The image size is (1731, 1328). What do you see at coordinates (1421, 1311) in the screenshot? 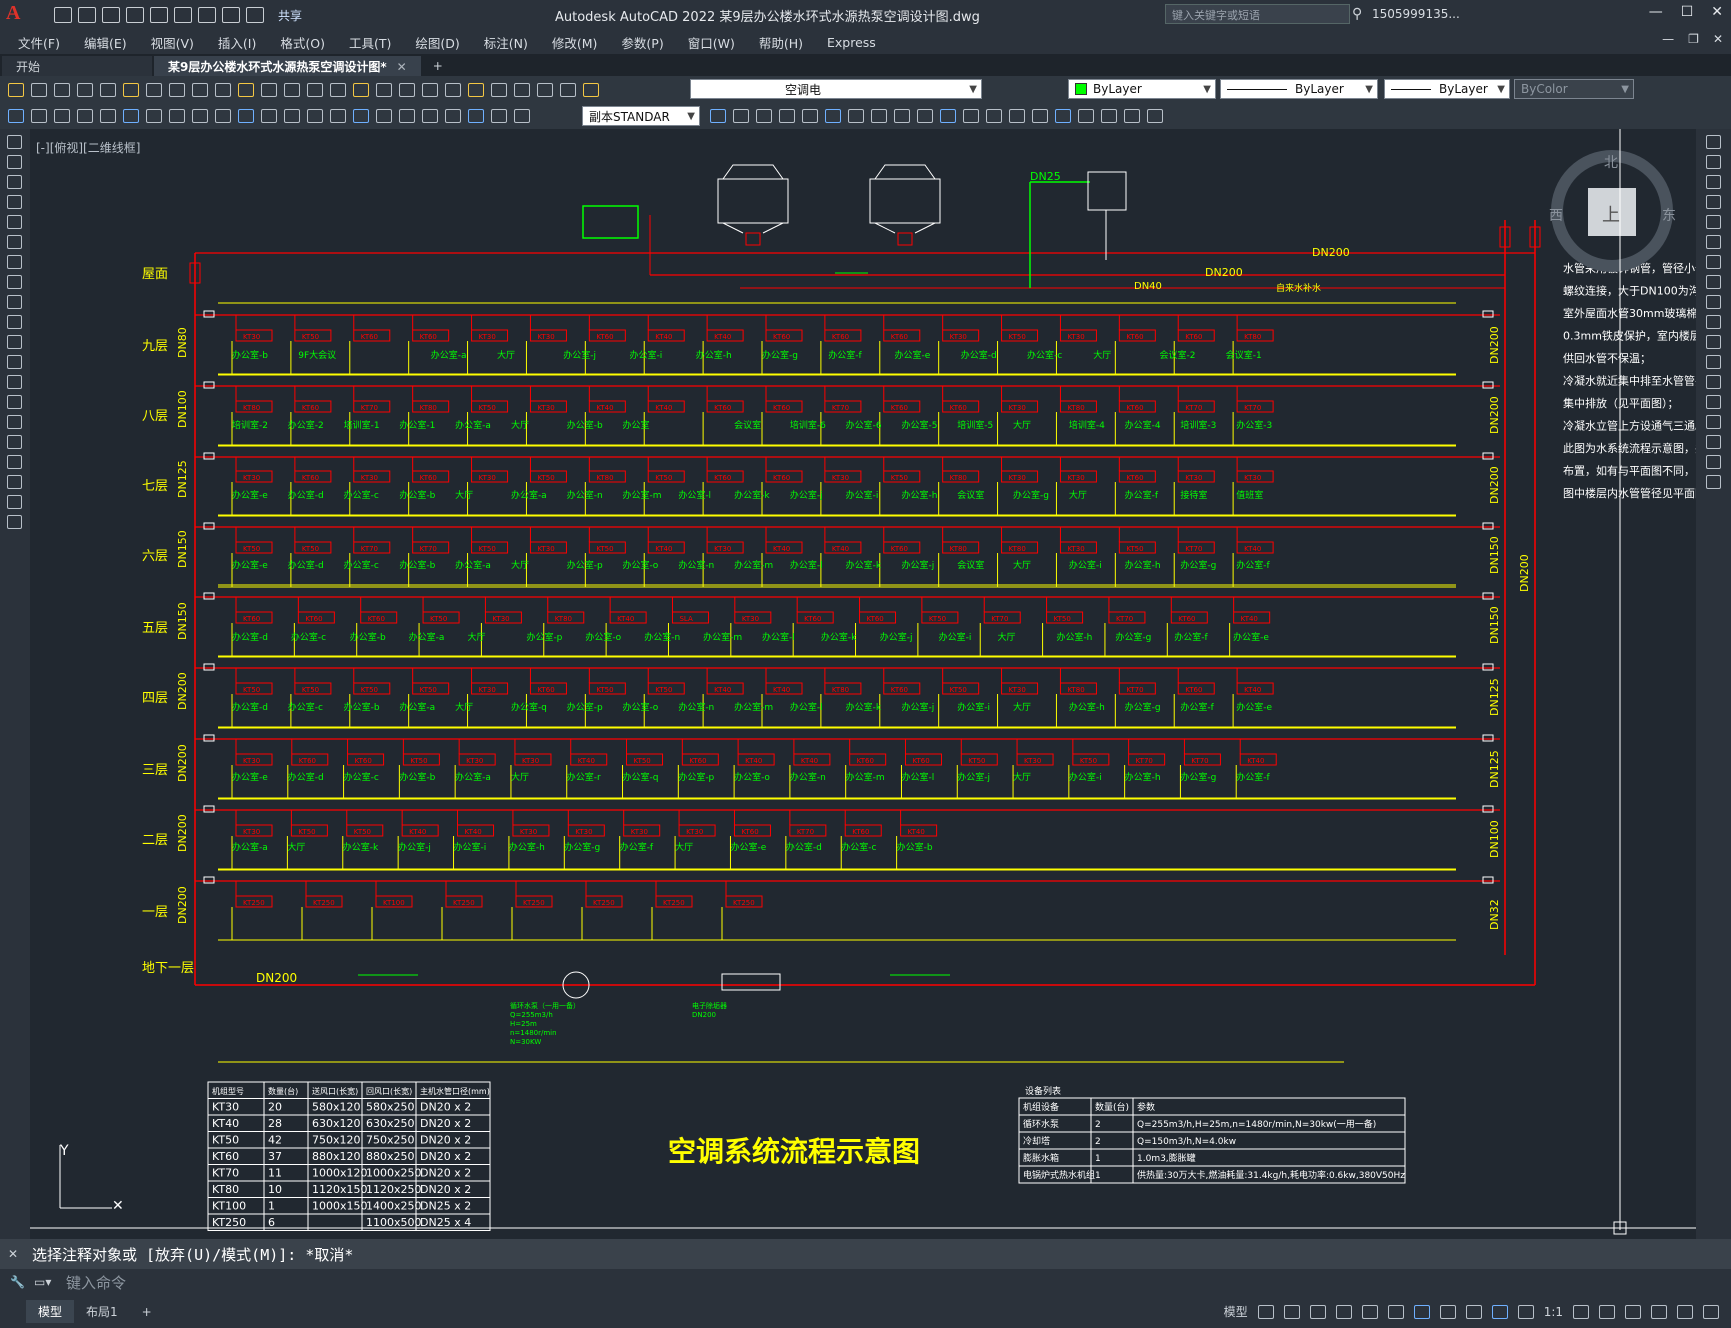
I see `object-snap-icon` at bounding box center [1421, 1311].